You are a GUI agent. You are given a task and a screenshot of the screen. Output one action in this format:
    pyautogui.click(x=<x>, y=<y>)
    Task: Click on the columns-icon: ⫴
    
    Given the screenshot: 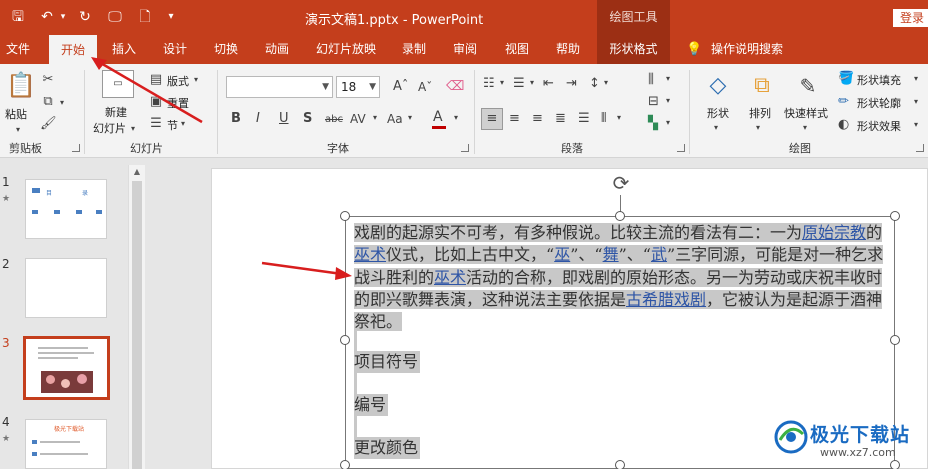 What is the action you would take?
    pyautogui.click(x=603, y=119)
    